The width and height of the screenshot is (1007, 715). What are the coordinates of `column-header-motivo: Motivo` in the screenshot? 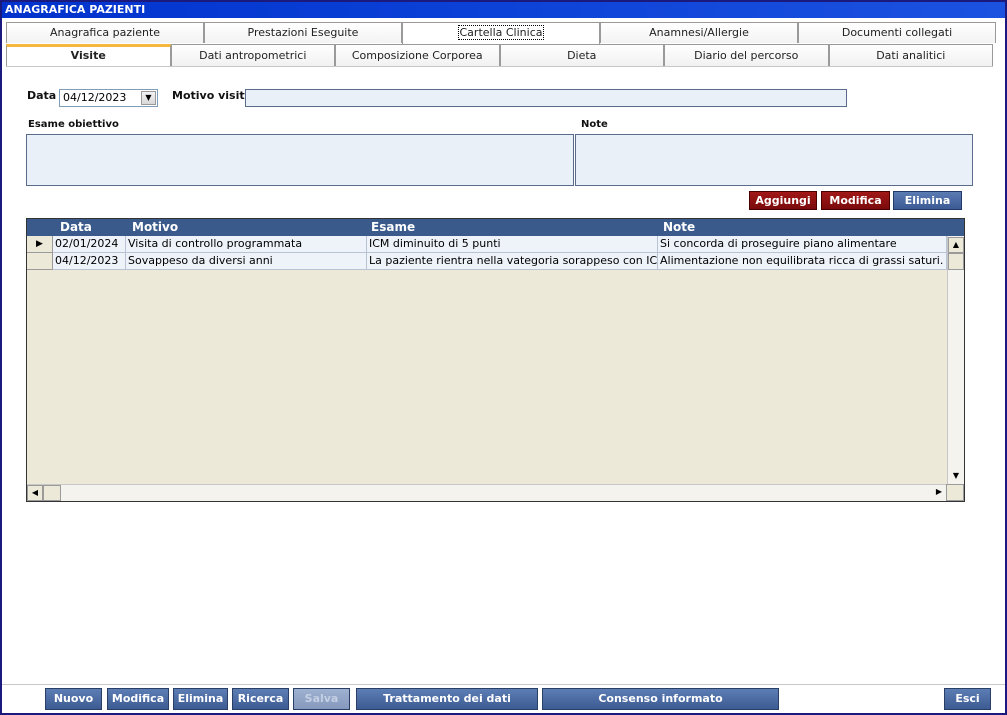 It's located at (155, 227).